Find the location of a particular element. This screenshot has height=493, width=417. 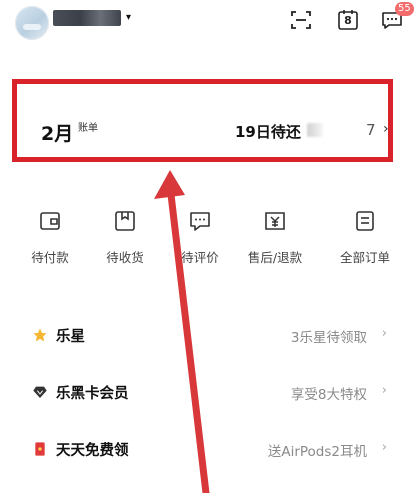

package-icon is located at coordinates (125, 221).